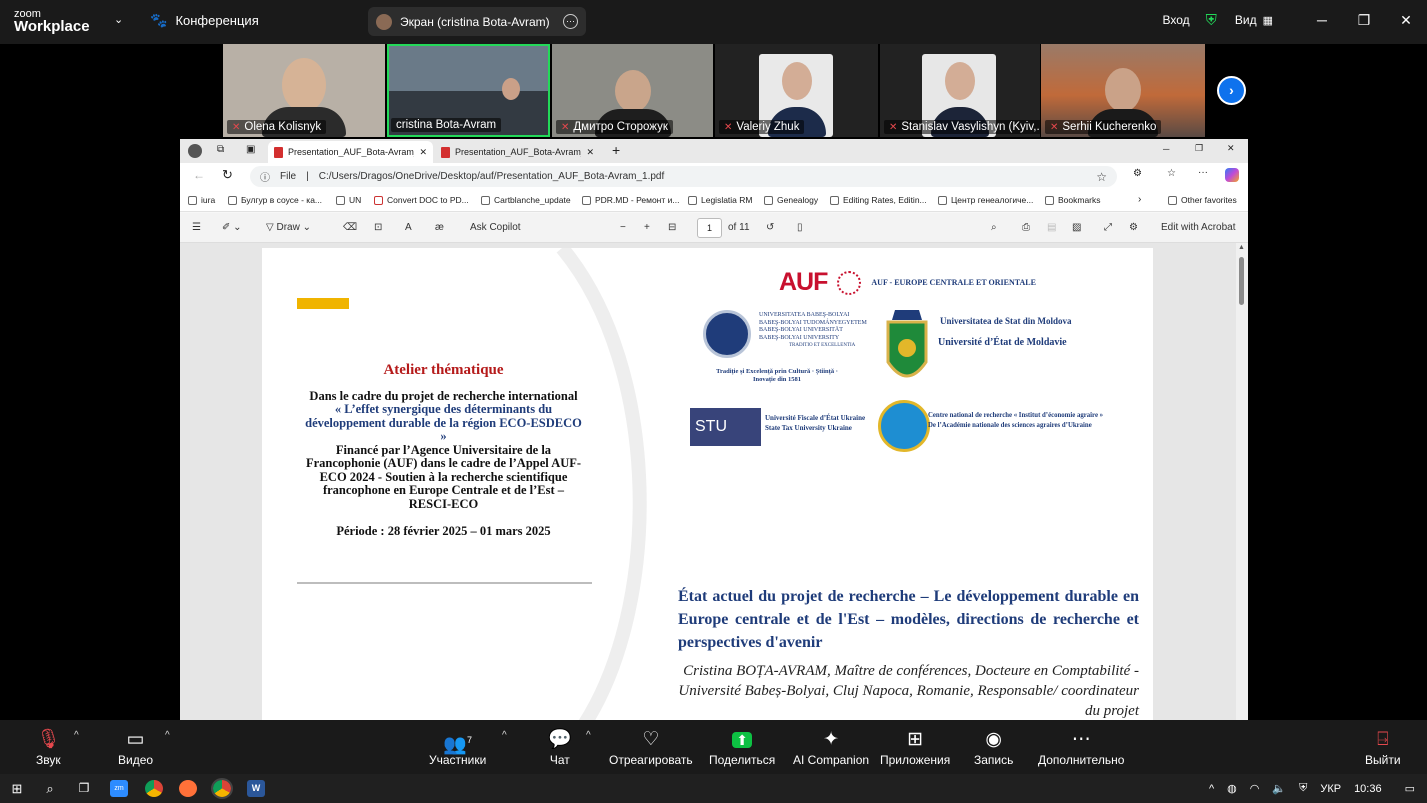 This screenshot has width=1427, height=803. Describe the element at coordinates (647, 227) in the screenshot. I see `zoom-in-icon: +` at that location.